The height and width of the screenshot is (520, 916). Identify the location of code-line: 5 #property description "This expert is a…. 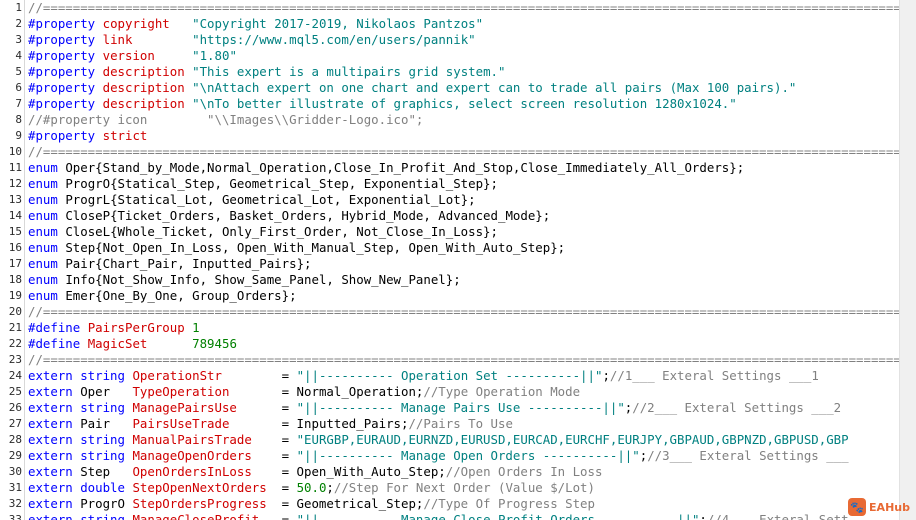
(450, 72).